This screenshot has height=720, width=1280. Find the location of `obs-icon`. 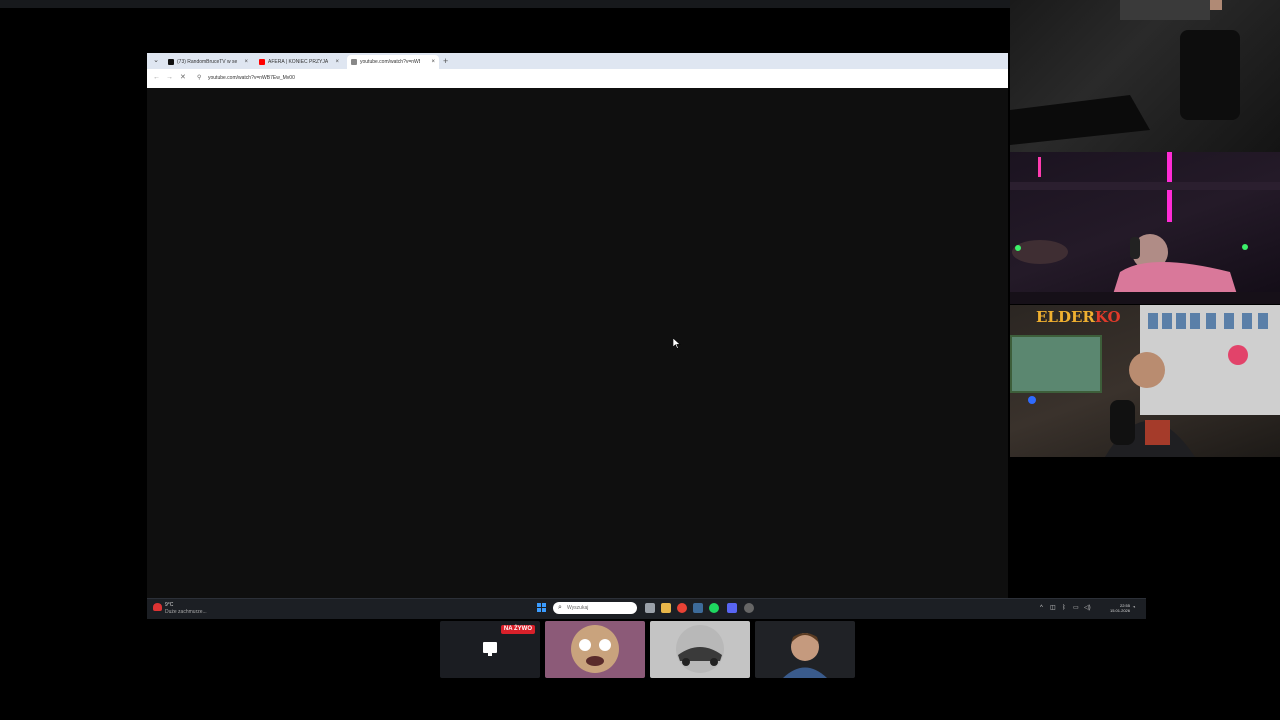

obs-icon is located at coordinates (749, 608).